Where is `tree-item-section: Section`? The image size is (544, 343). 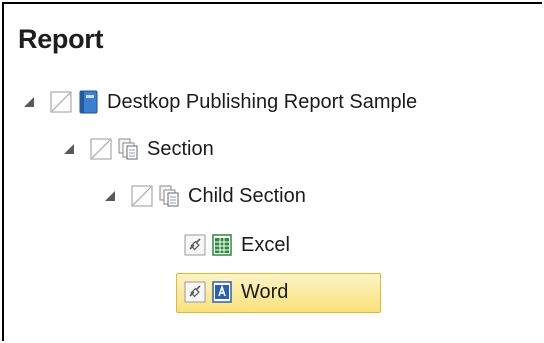
tree-item-section: Section is located at coordinates (138, 149).